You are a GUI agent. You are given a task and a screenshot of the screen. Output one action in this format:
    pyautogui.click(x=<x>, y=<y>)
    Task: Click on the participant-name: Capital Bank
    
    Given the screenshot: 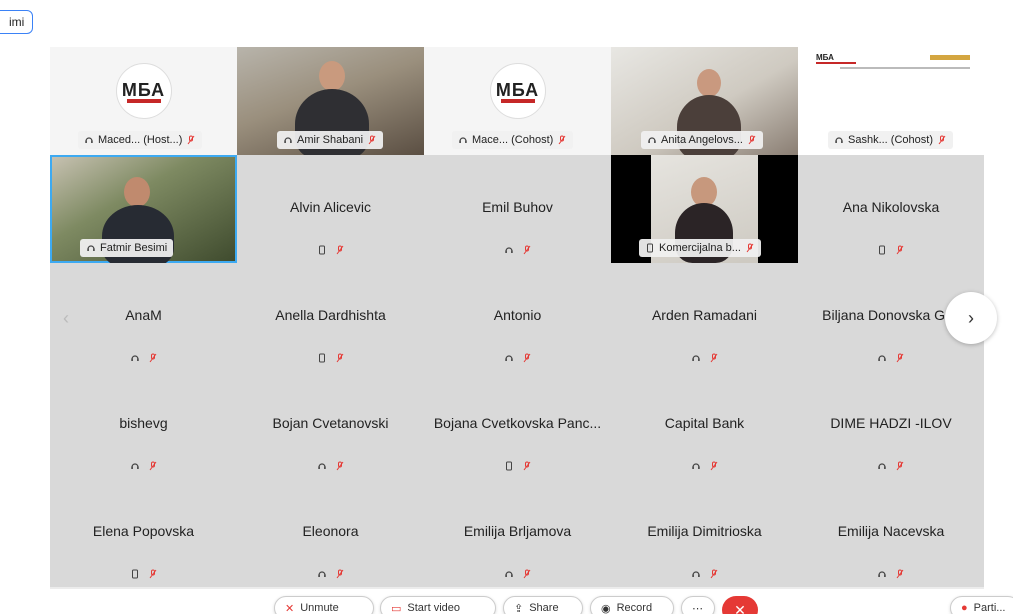 What is the action you would take?
    pyautogui.click(x=704, y=423)
    